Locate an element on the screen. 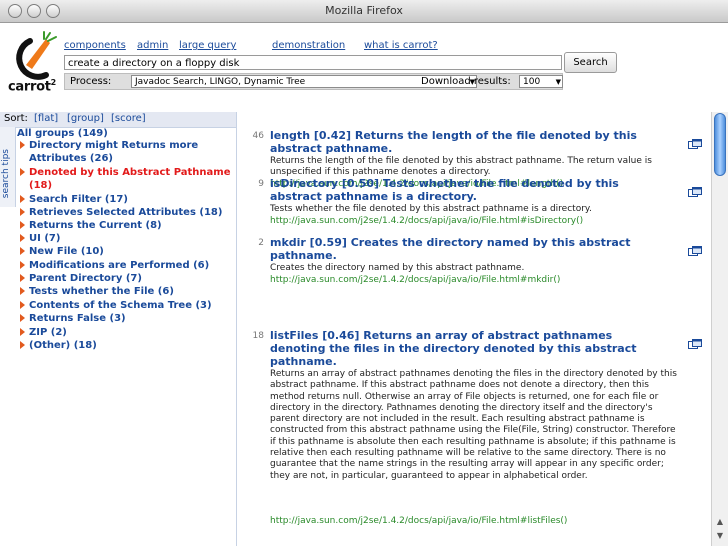 The width and height of the screenshot is (728, 546). carrot-logo-text: carrot2 is located at coordinates (32, 86).